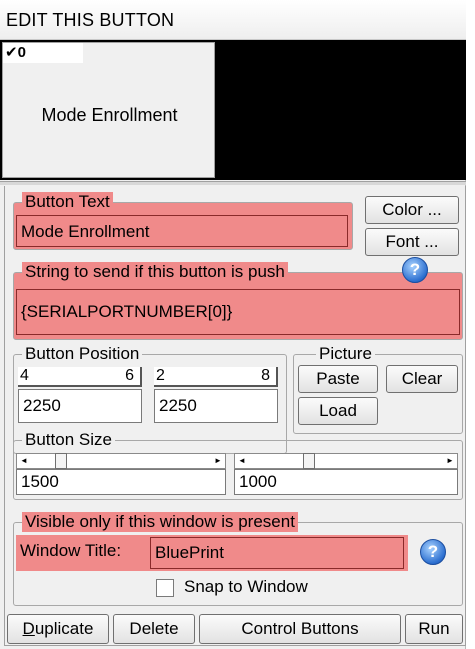 This screenshot has height=649, width=475. Describe the element at coordinates (64, 628) in the screenshot. I see `duplicate-label: uplicate` at that location.